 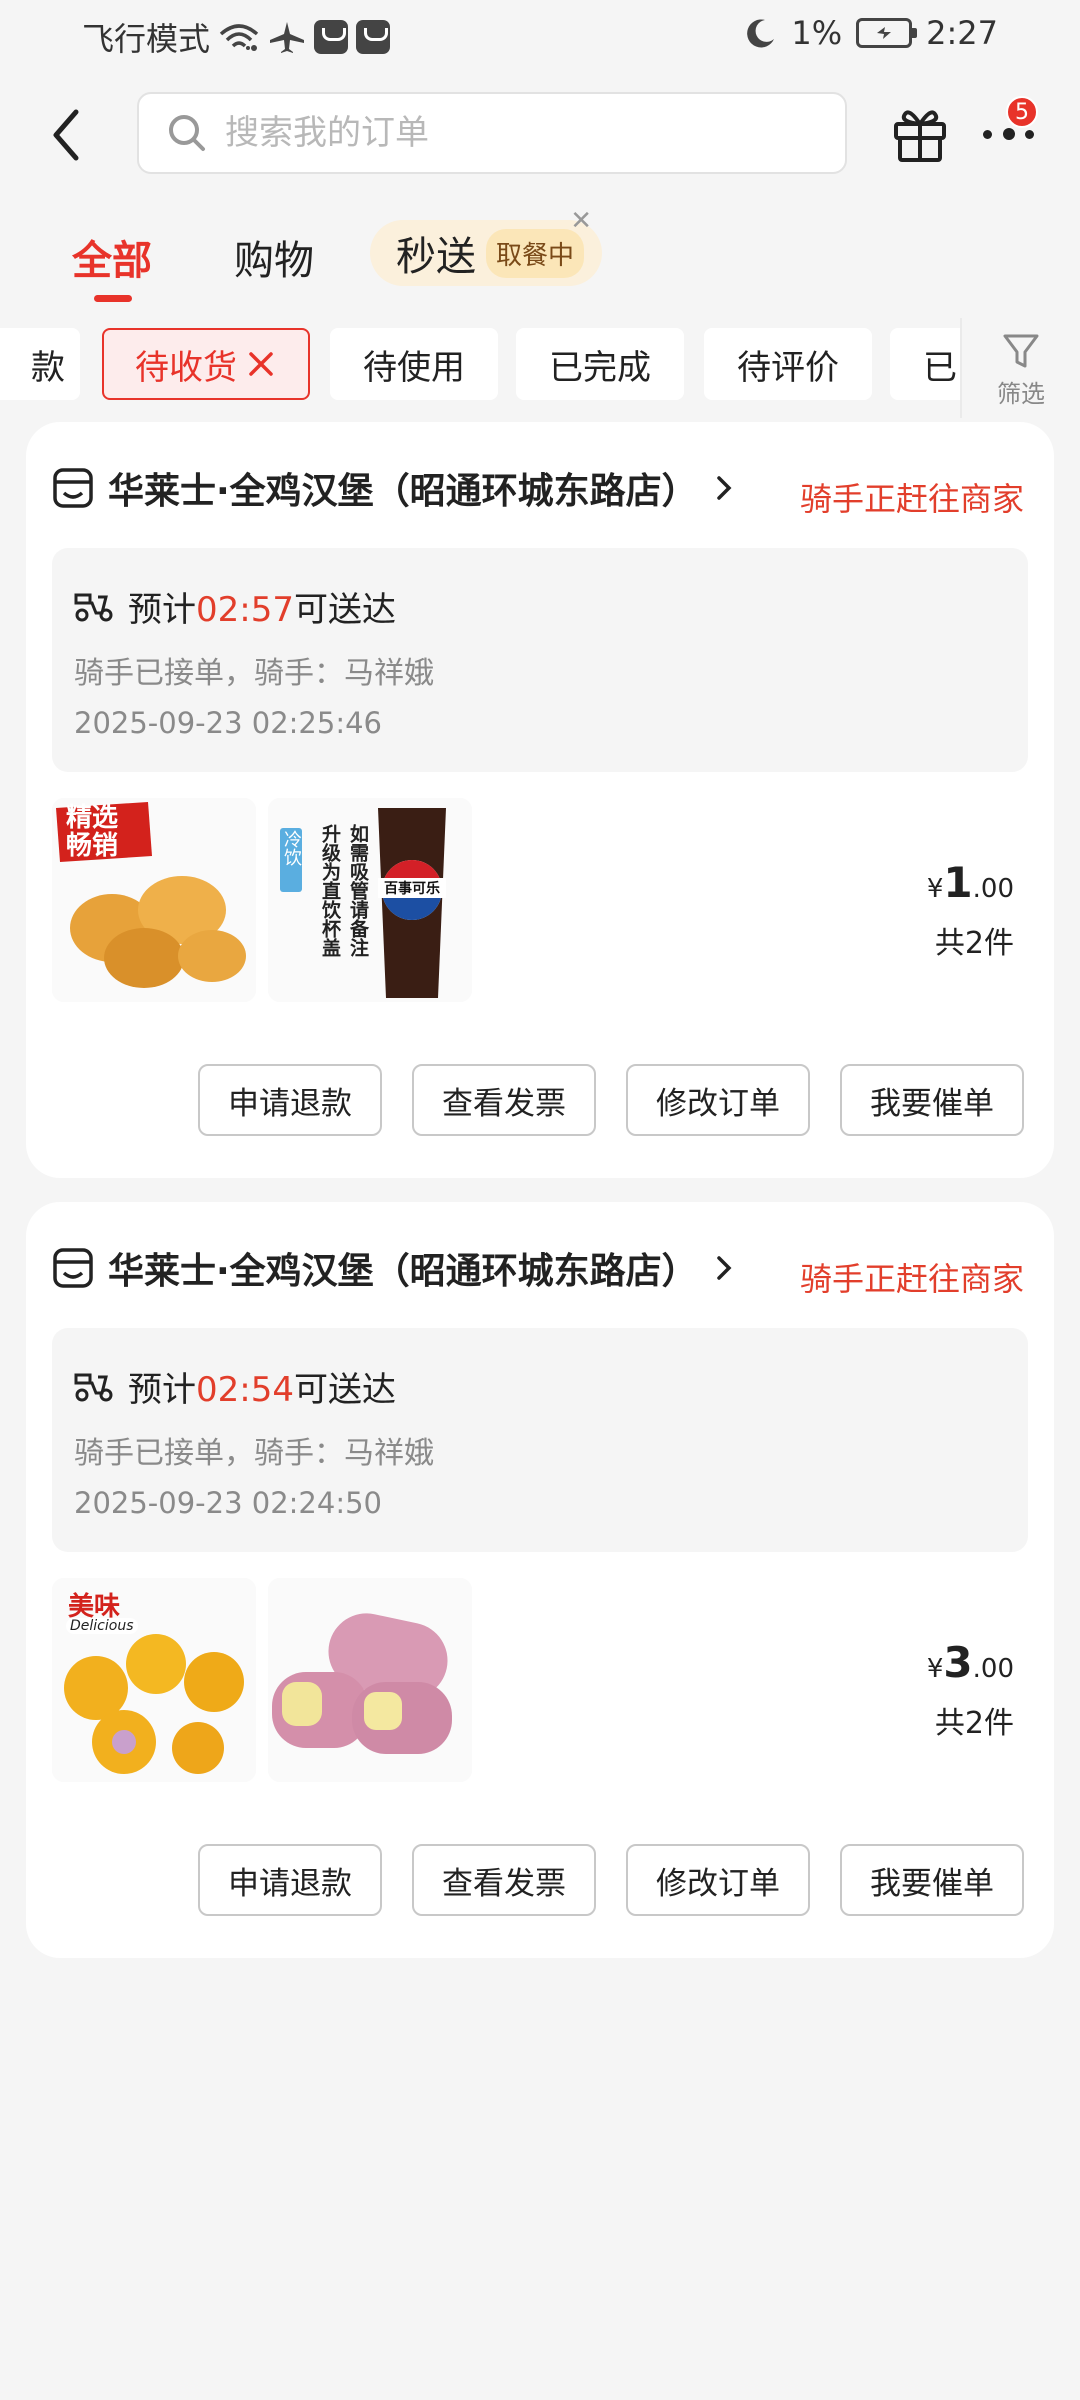 I want to click on chevron-left-icon, so click(x=66, y=135).